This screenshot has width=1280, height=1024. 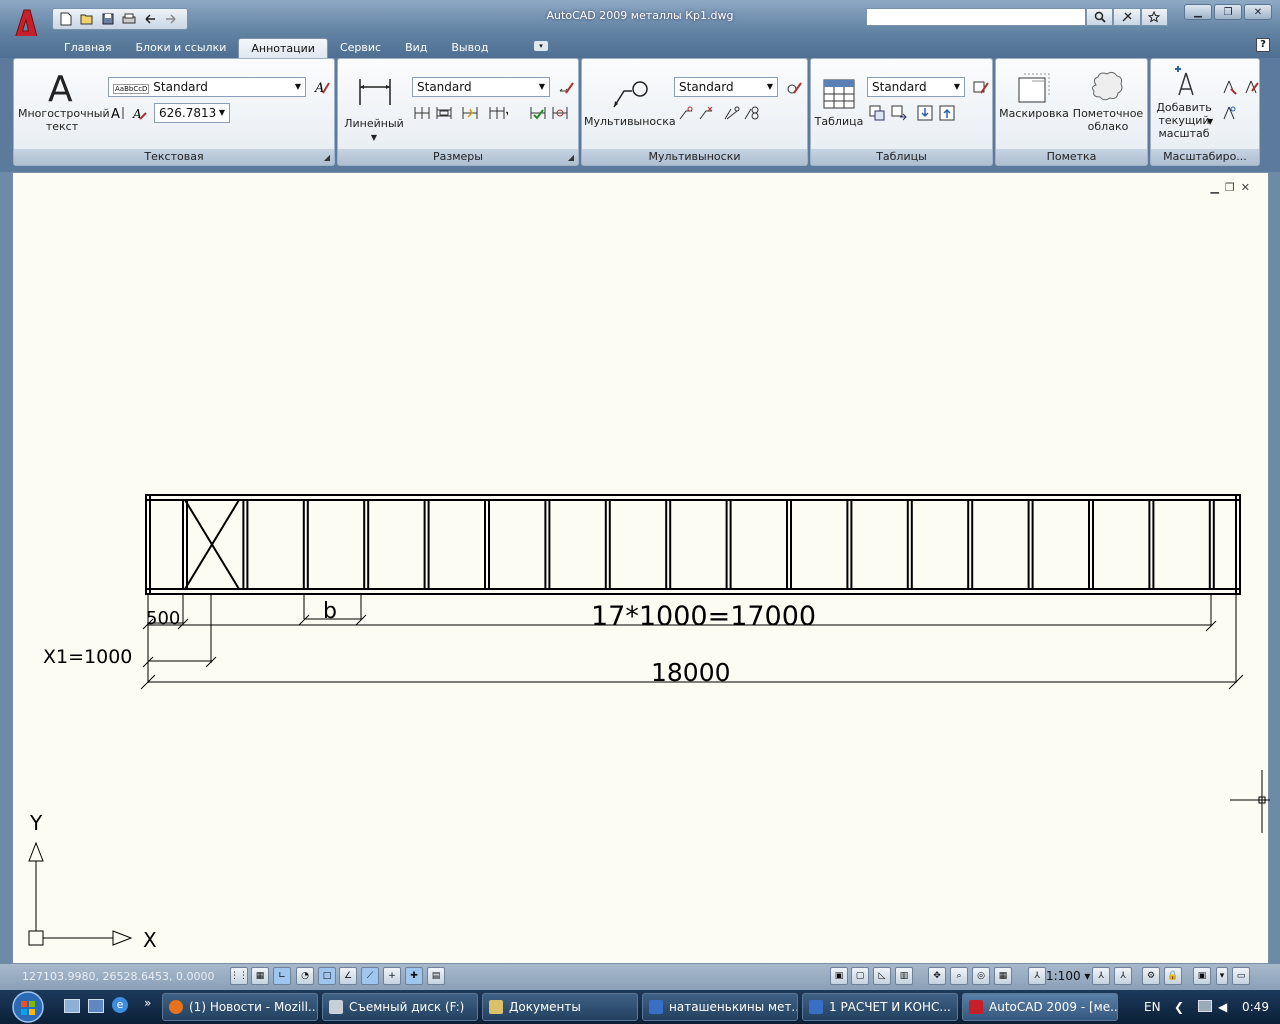 I want to click on multiline-text-button: Многострочный текст, so click(x=64, y=120).